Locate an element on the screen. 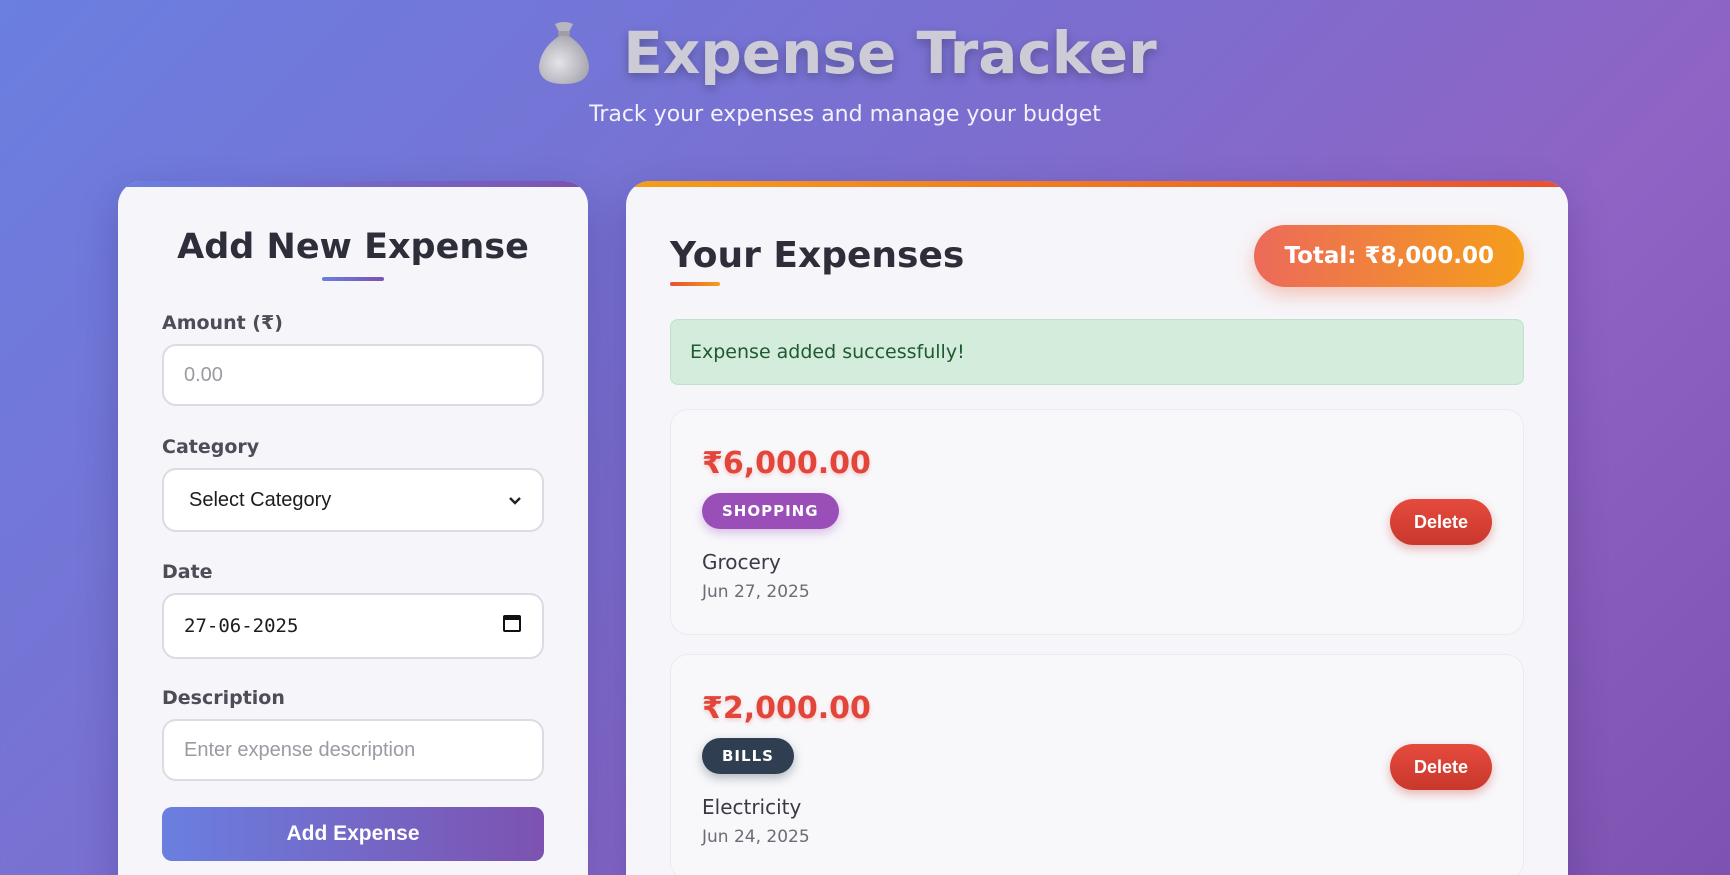 The height and width of the screenshot is (875, 1730). amount-label: Amount (₹) is located at coordinates (222, 323).